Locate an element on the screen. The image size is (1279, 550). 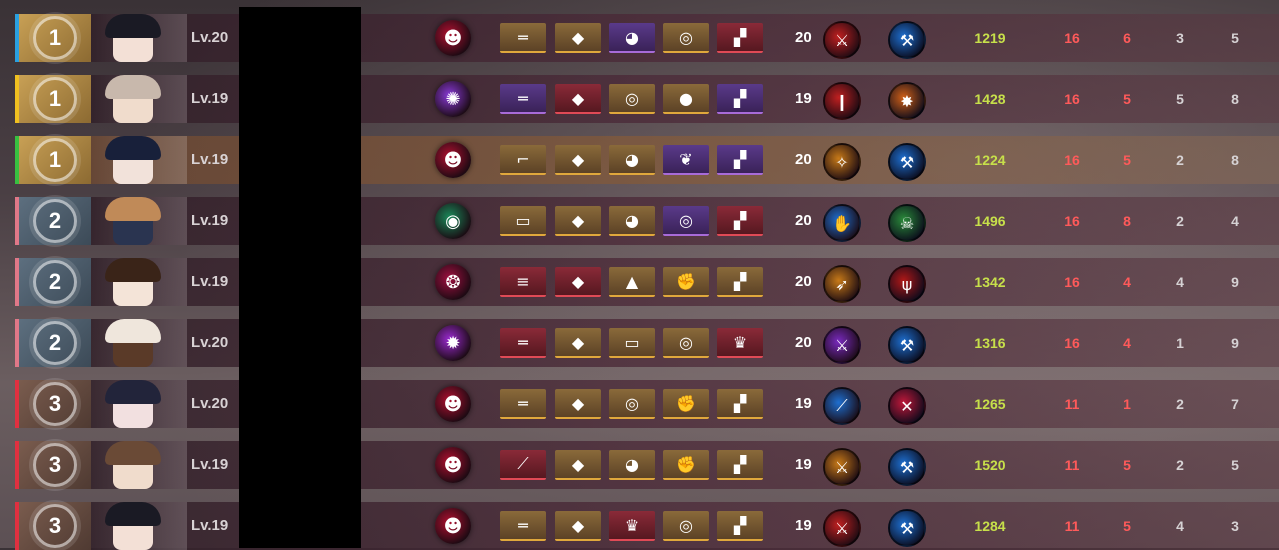
dagger-item-icon: ⟋ is located at coordinates (523, 465).